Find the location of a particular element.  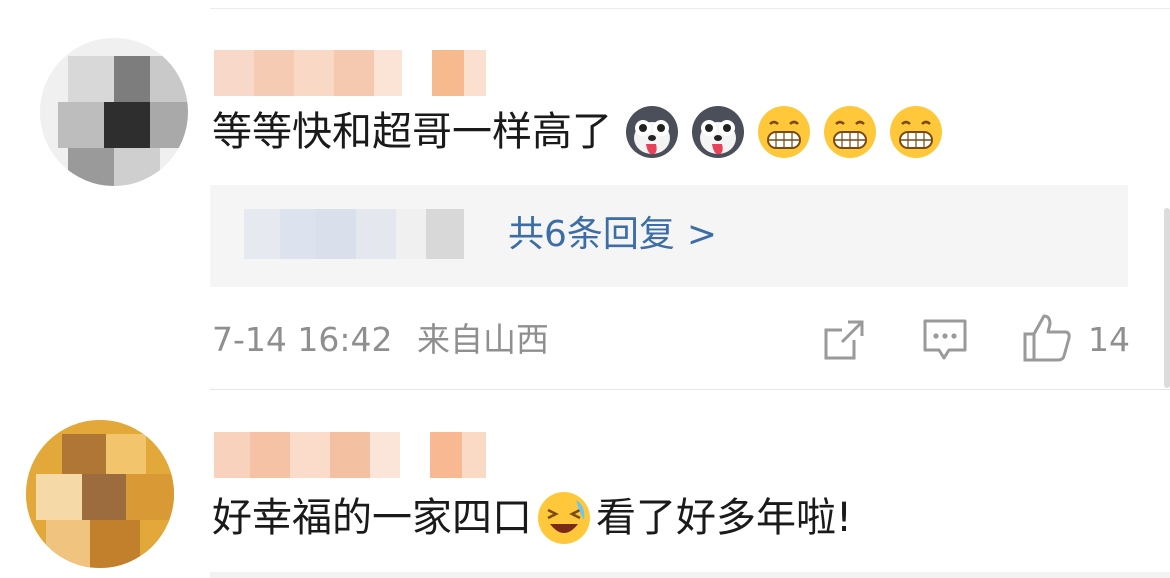

comment-meta: 7-14 16:42 来自山西 is located at coordinates (380, 340).